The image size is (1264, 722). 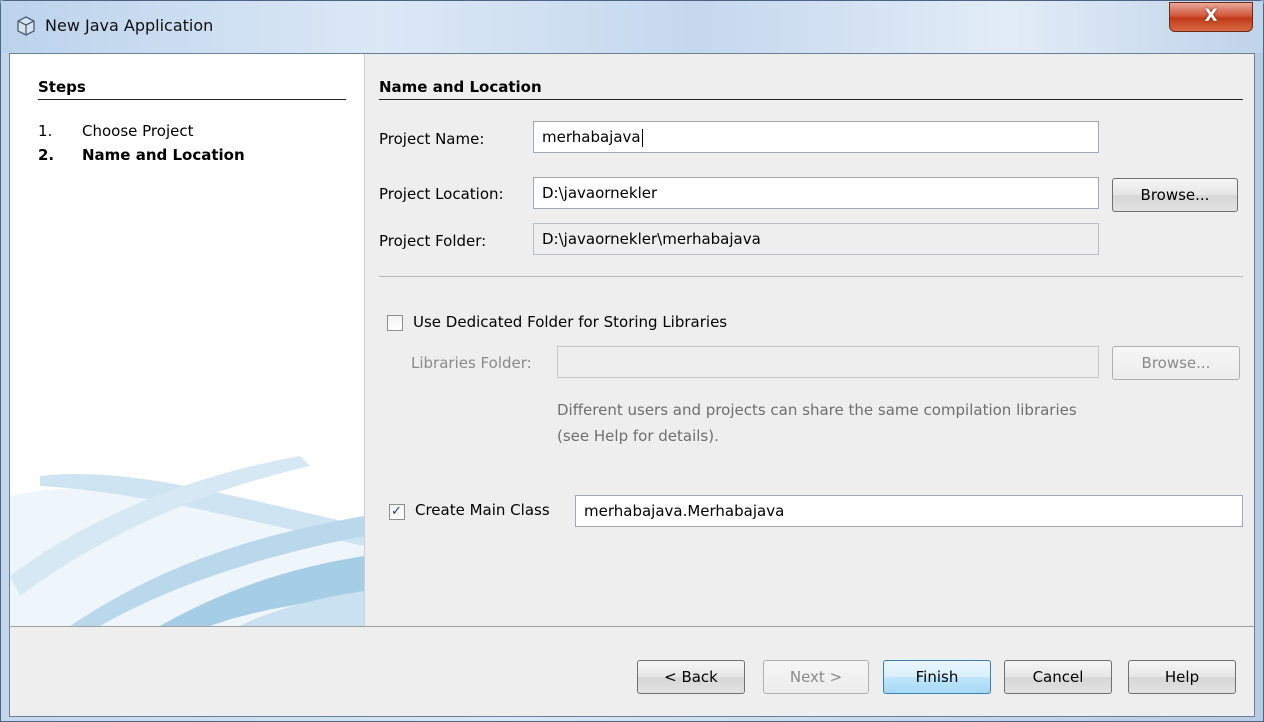 What do you see at coordinates (632, 671) in the screenshot?
I see `button-bar: < Back Next > Finish Cancel Help` at bounding box center [632, 671].